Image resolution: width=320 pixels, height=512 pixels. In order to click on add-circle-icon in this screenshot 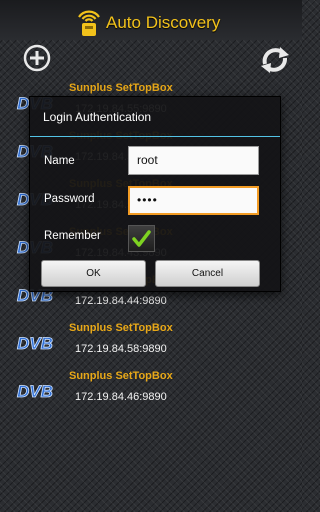, I will do `click(37, 58)`.